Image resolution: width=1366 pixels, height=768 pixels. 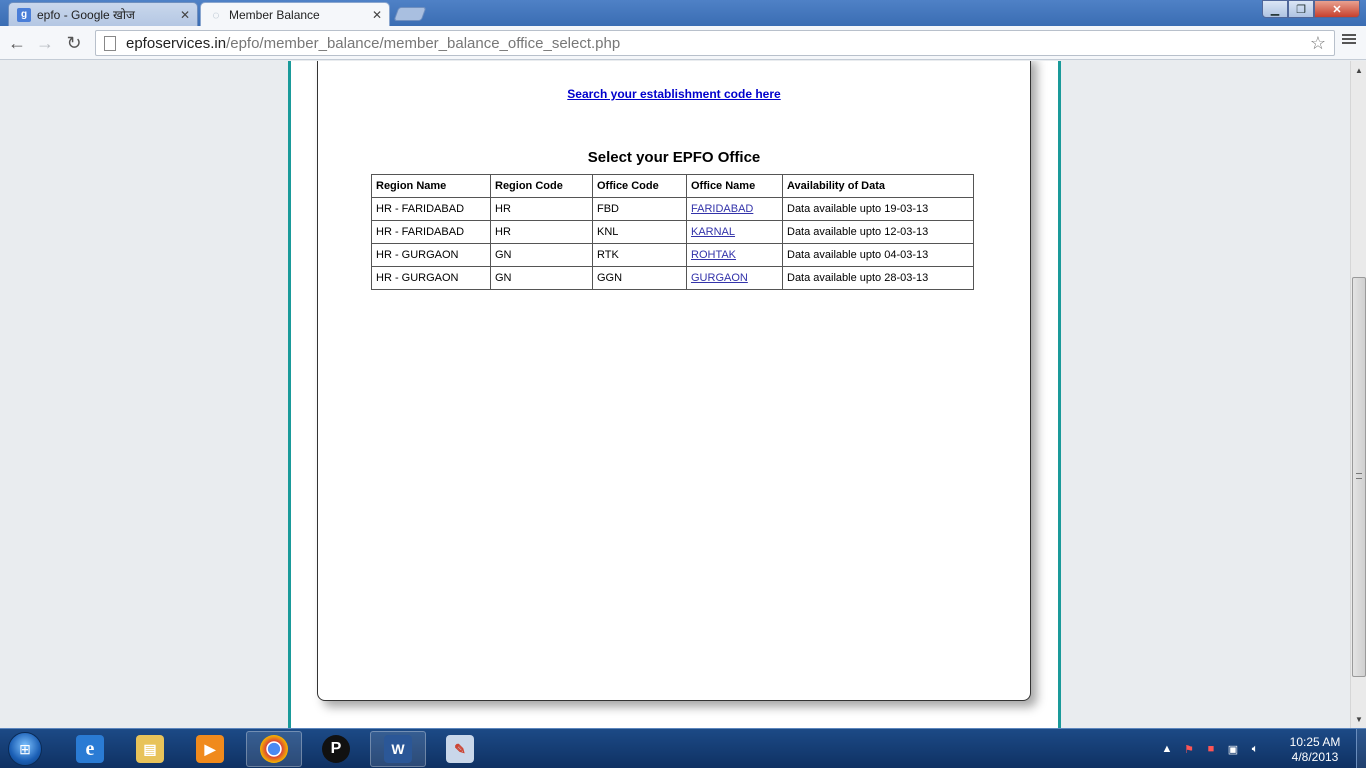 I want to click on window-controls: ▁ ❐ ✕, so click(x=1311, y=9).